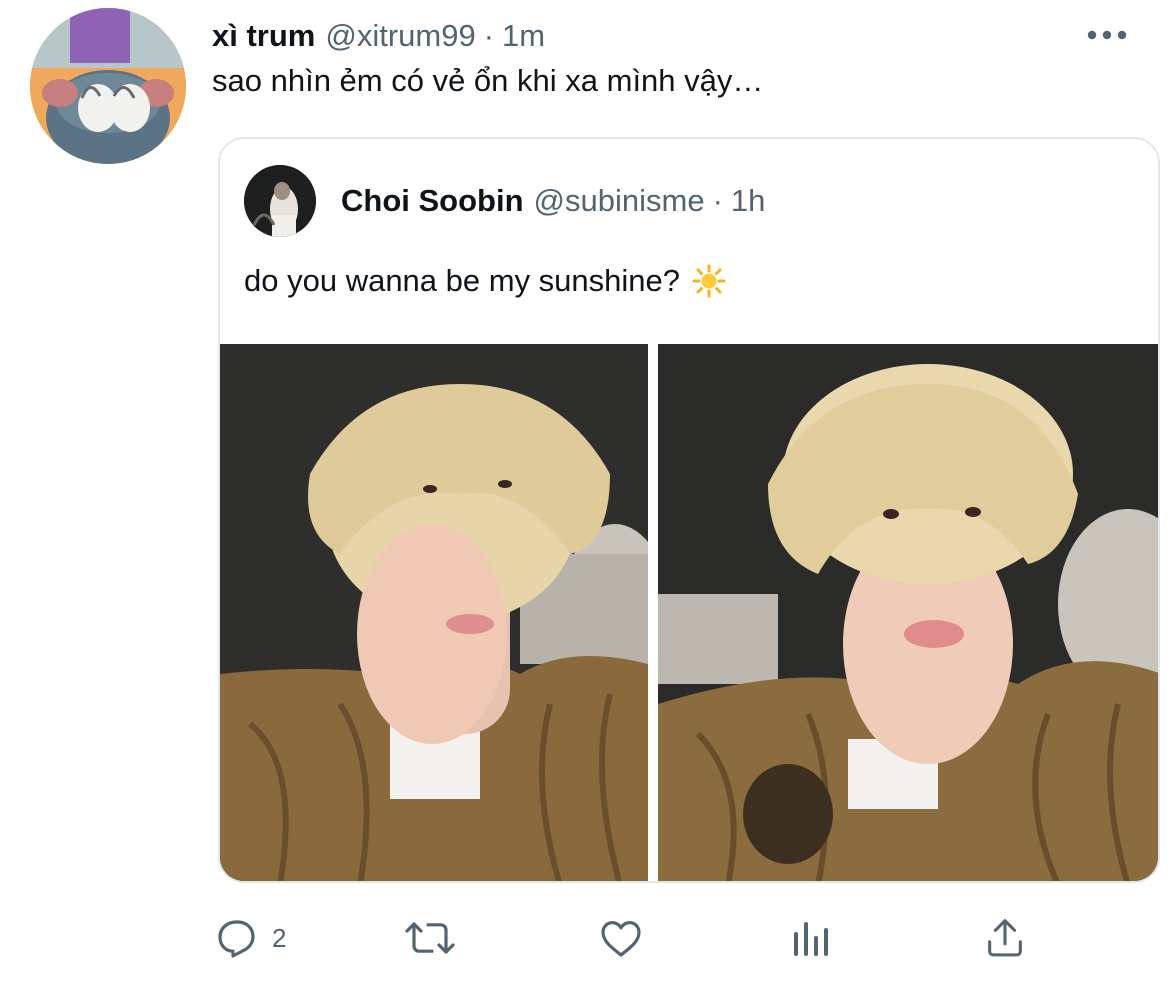 This screenshot has height=981, width=1170. I want to click on quoted-tweet-text: do you wanna be my sunshine?, so click(485, 281).